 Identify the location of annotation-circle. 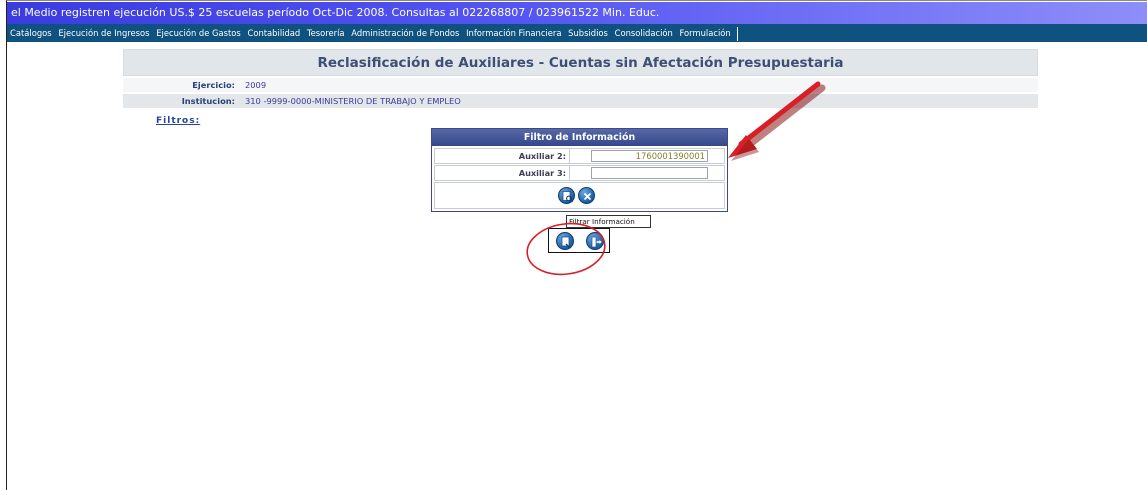
(566, 249).